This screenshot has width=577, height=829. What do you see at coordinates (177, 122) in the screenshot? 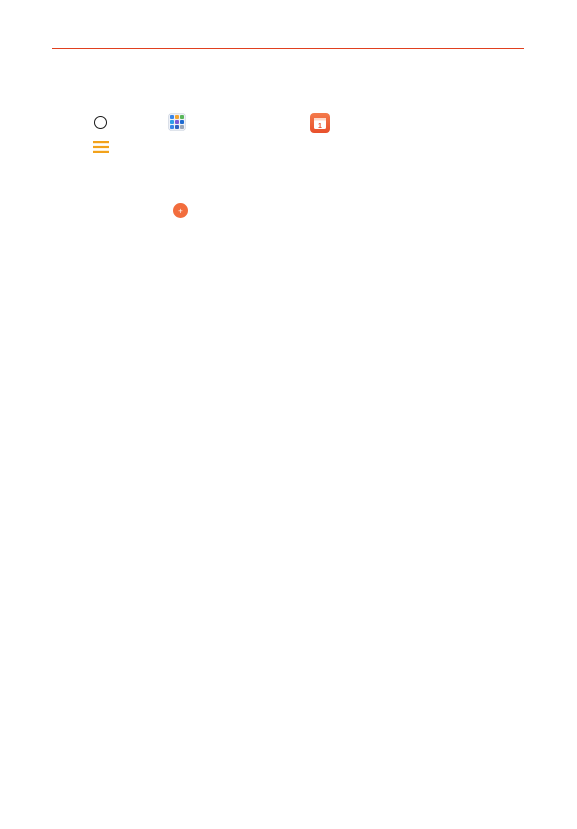
I see `apps-icon` at bounding box center [177, 122].